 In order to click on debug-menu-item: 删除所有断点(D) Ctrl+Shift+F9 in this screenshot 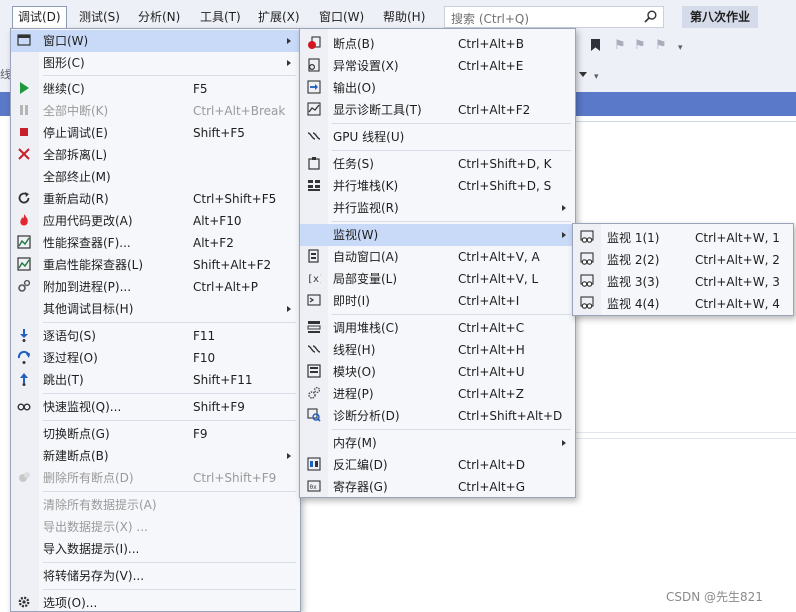, I will do `click(155, 478)`.